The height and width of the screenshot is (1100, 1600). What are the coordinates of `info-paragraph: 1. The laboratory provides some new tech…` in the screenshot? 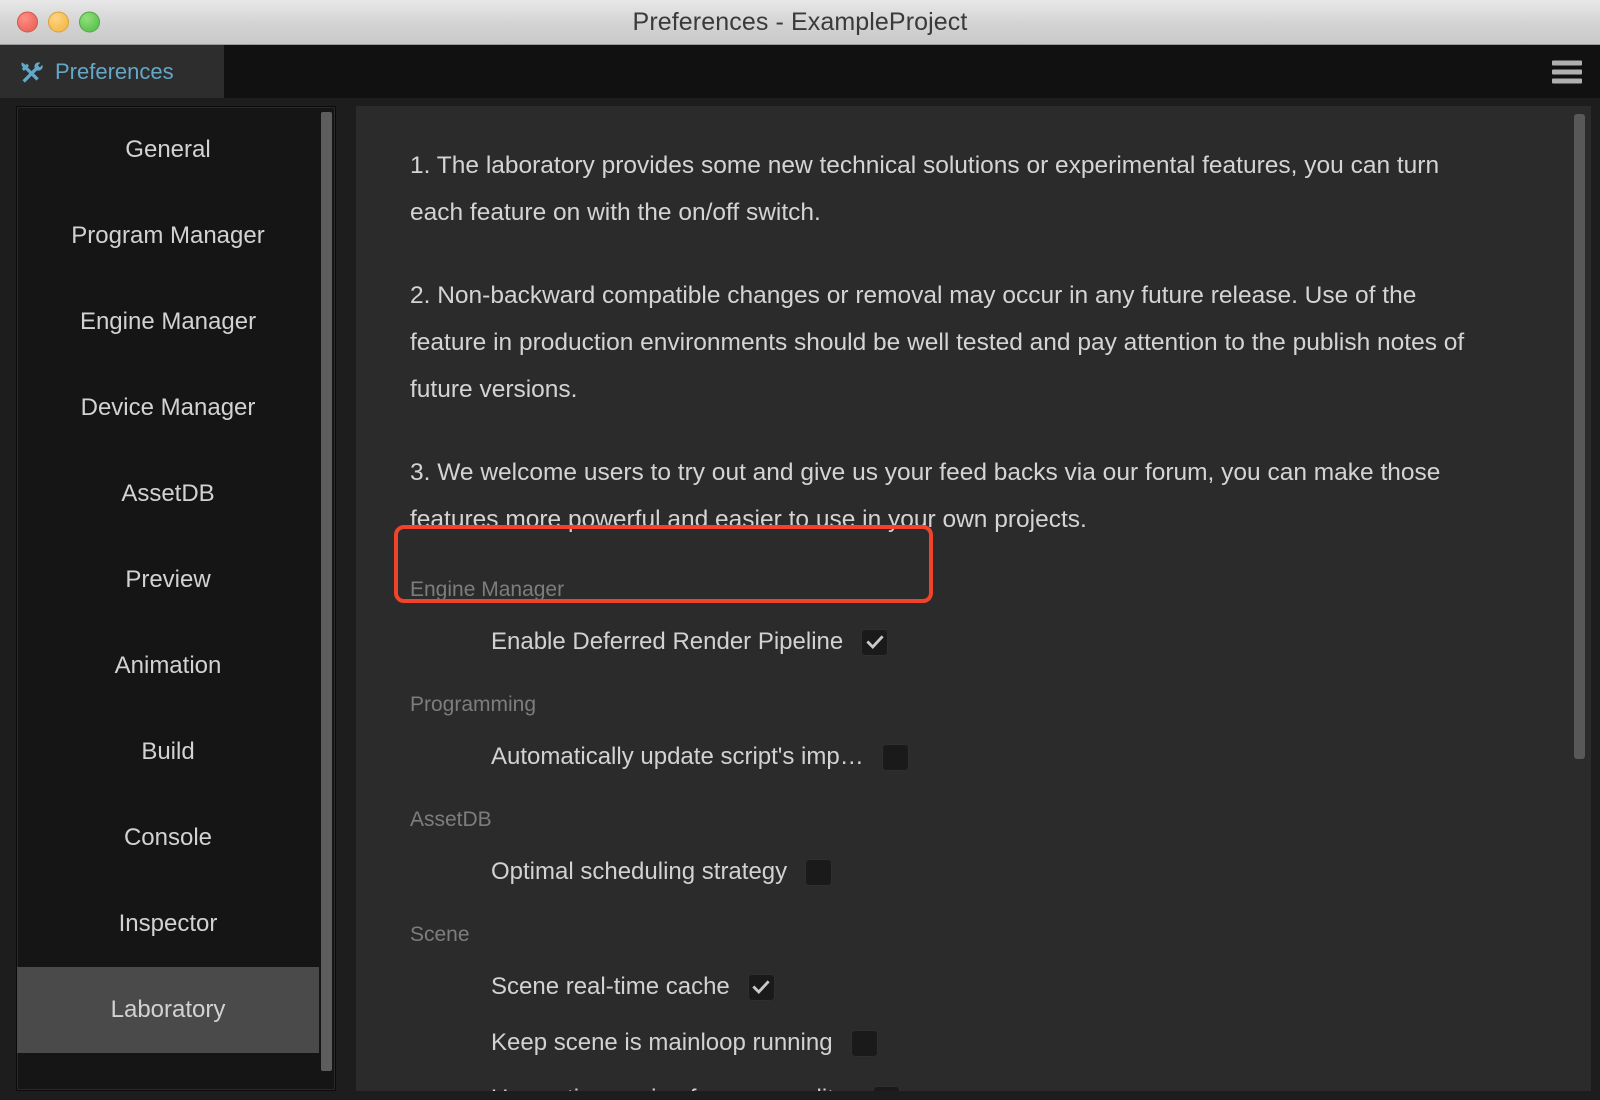 It's located at (925, 189).